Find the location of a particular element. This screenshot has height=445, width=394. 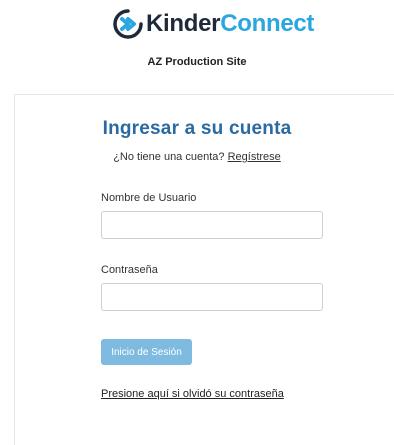

logo-text-kinder: Kinder is located at coordinates (183, 23).